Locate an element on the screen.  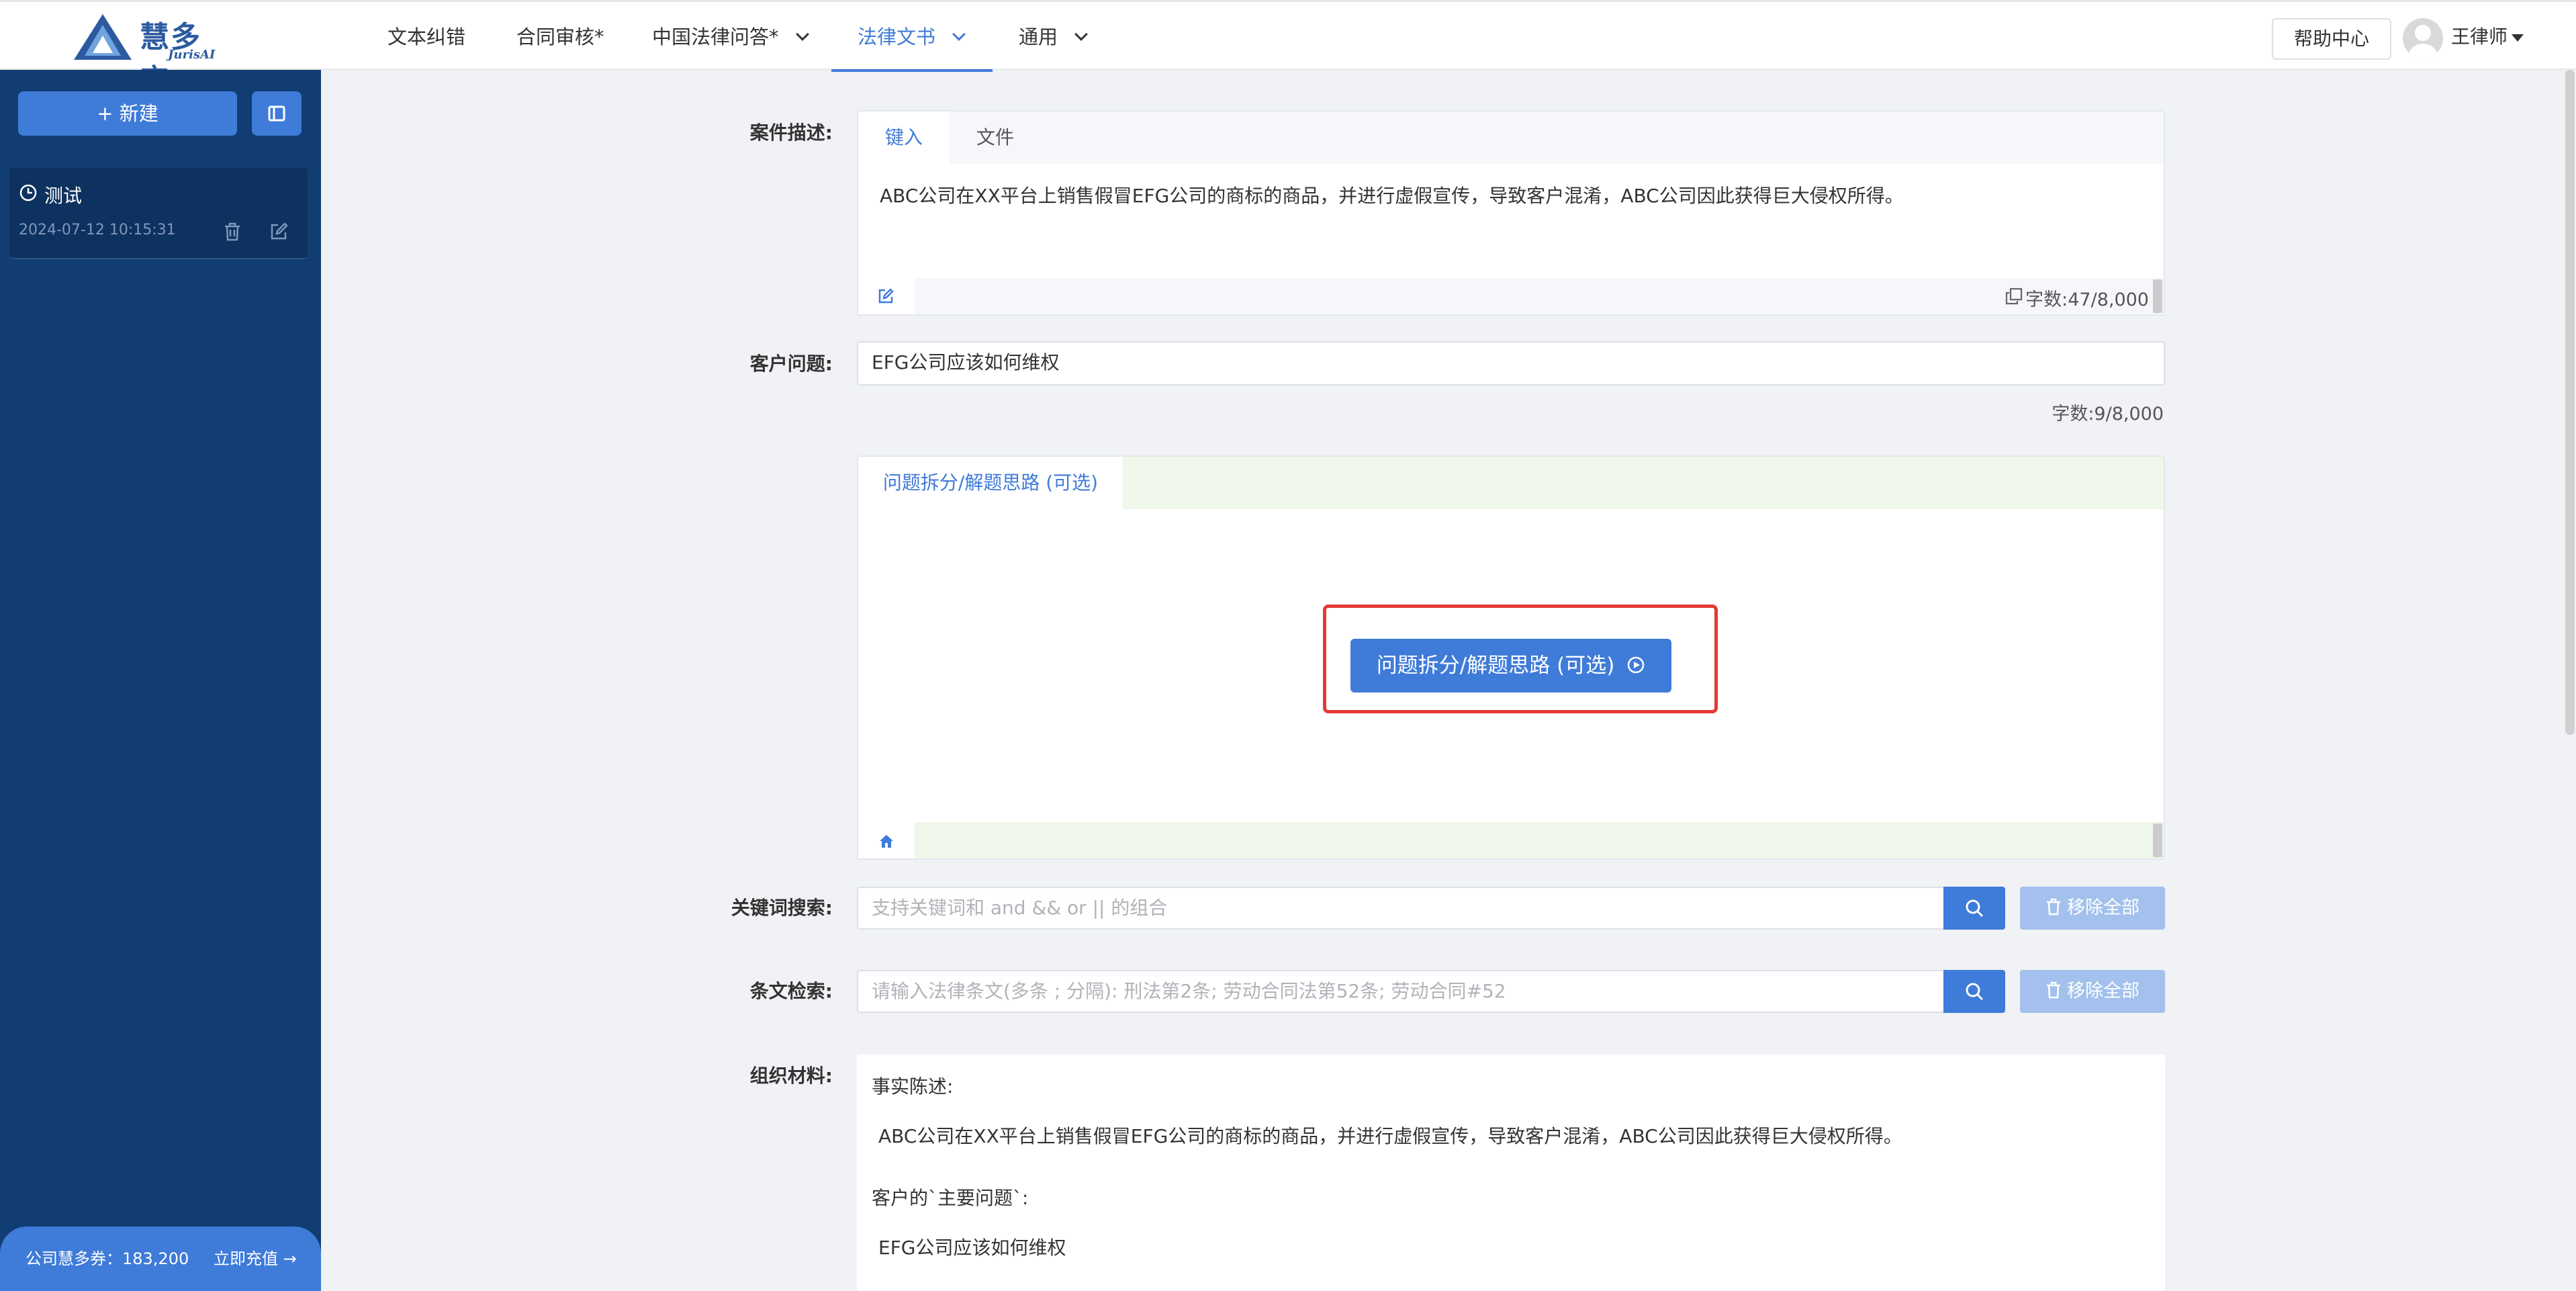
tab-file: 文件 is located at coordinates (995, 138).